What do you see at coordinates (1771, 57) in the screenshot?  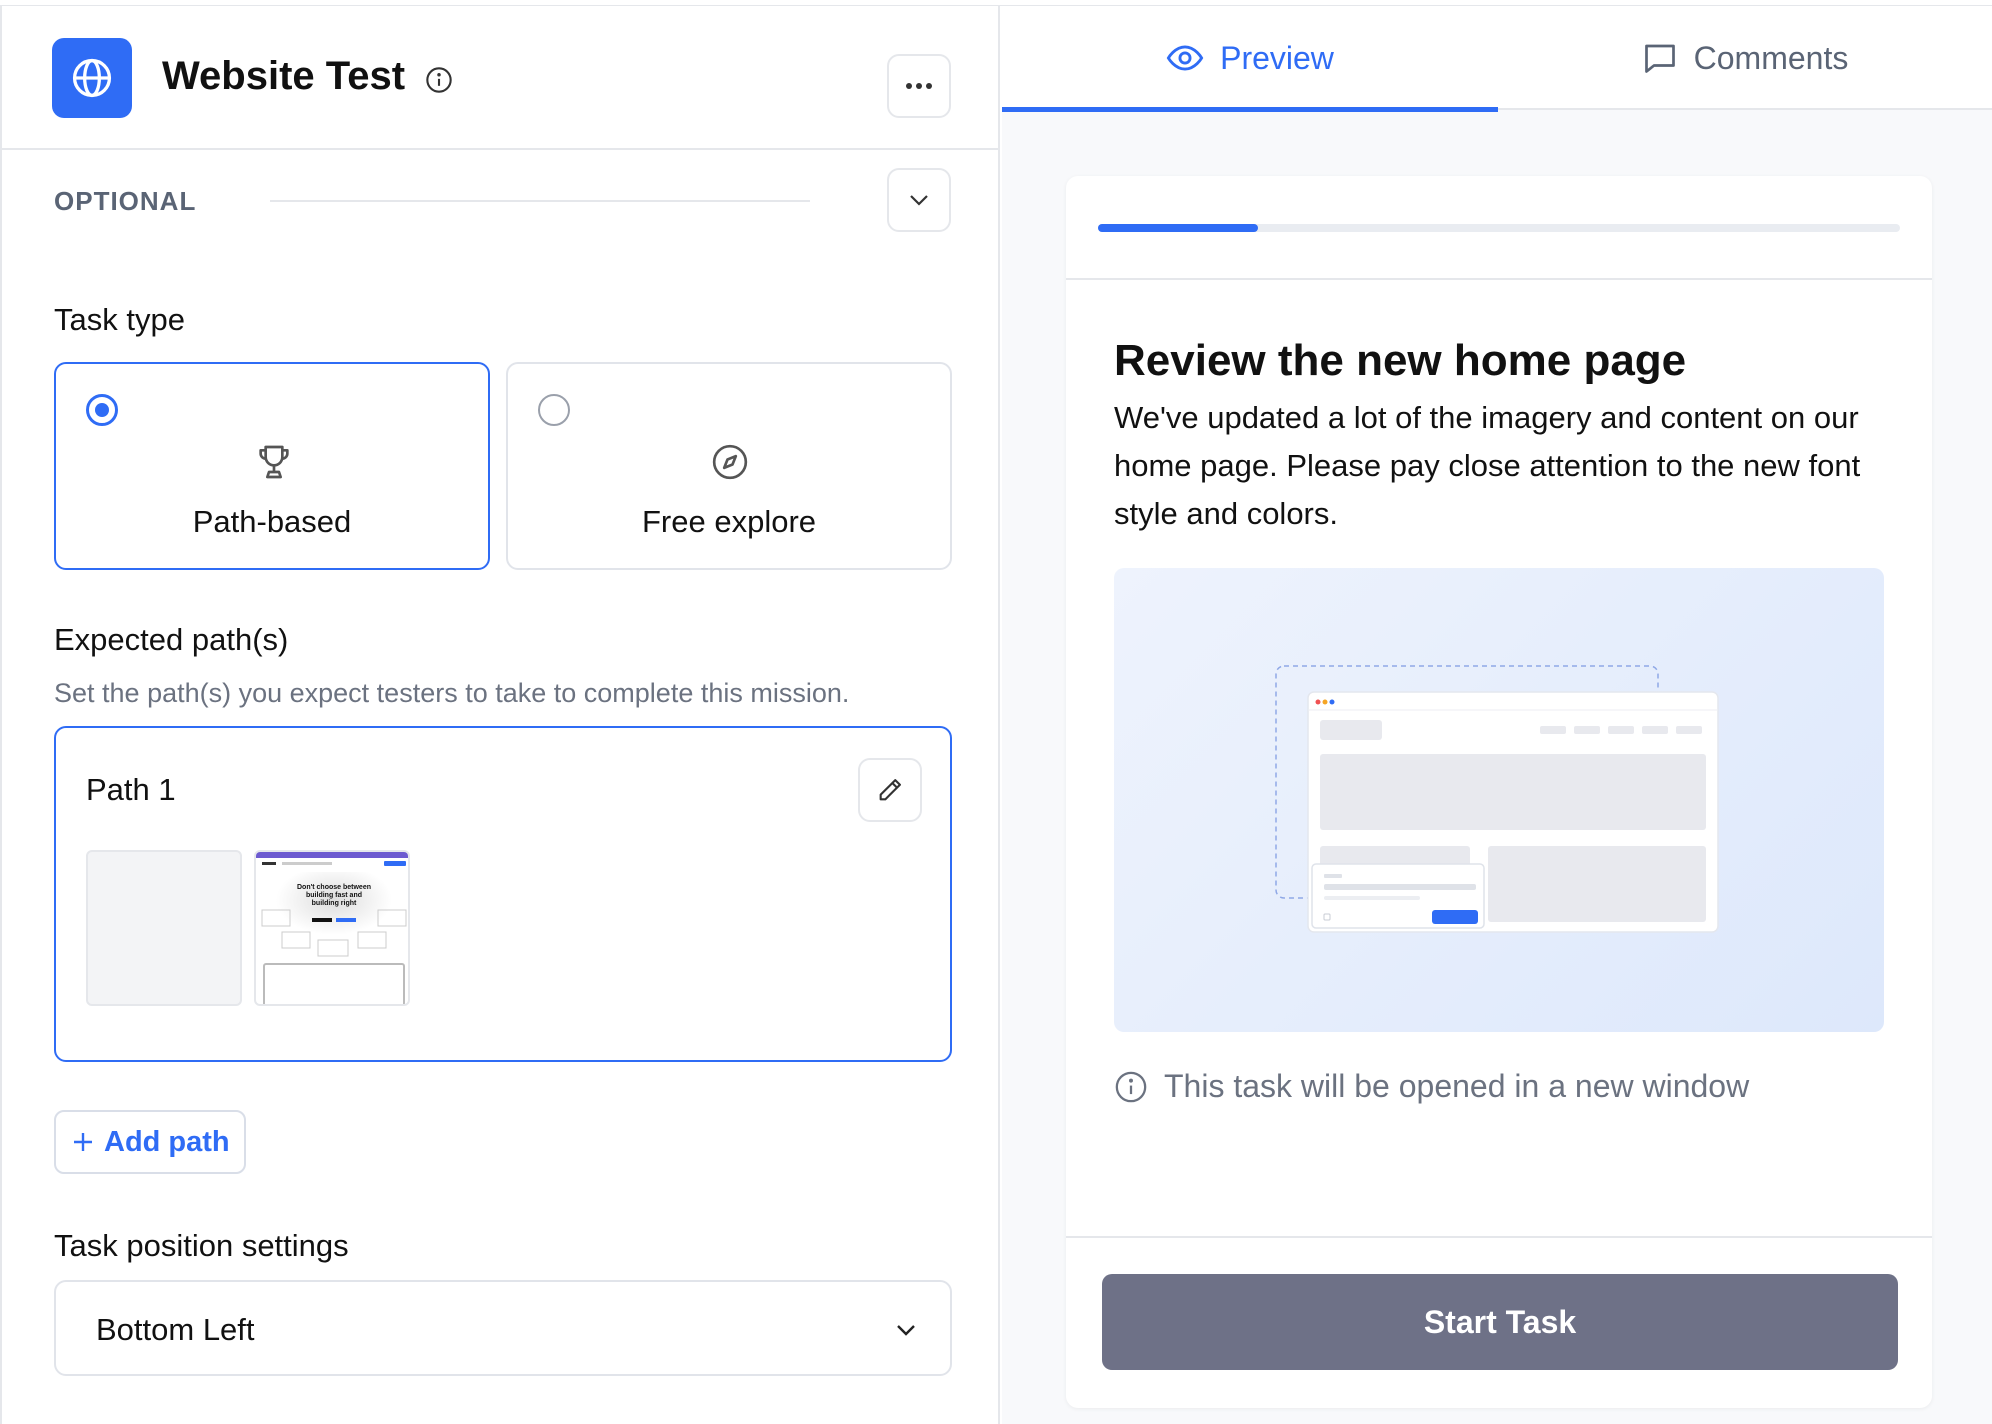 I see `tab-comments-label: Comments` at bounding box center [1771, 57].